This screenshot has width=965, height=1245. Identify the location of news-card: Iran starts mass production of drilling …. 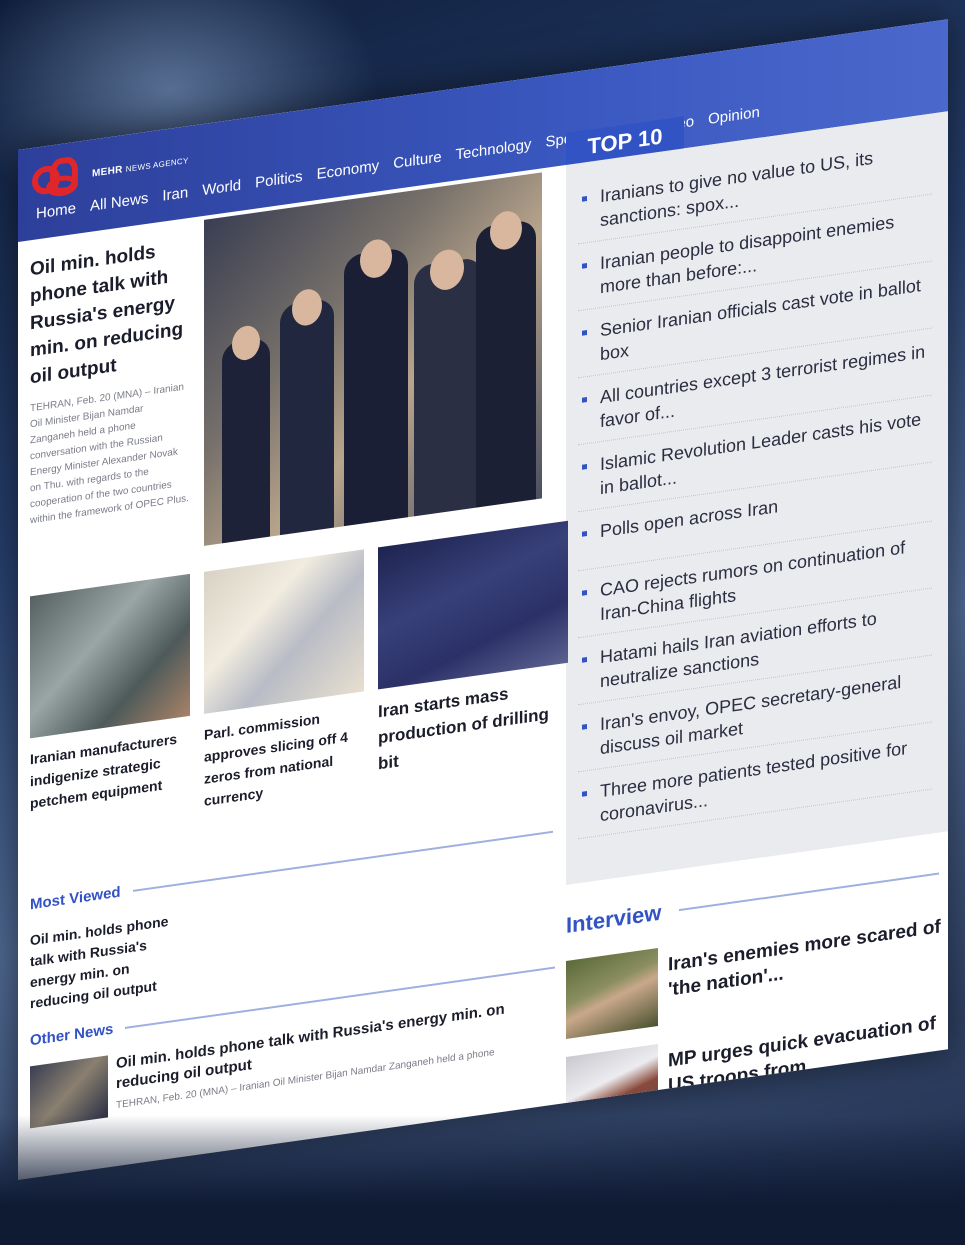
(473, 654).